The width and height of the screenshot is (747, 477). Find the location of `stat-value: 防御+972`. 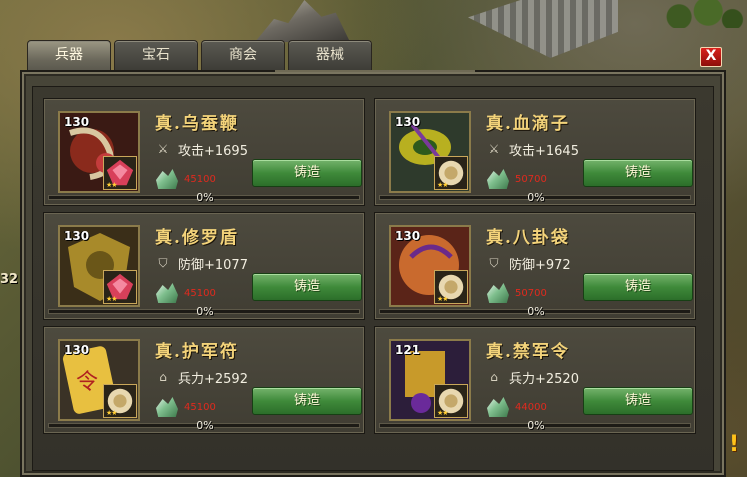

stat-value: 防御+972 is located at coordinates (540, 265).